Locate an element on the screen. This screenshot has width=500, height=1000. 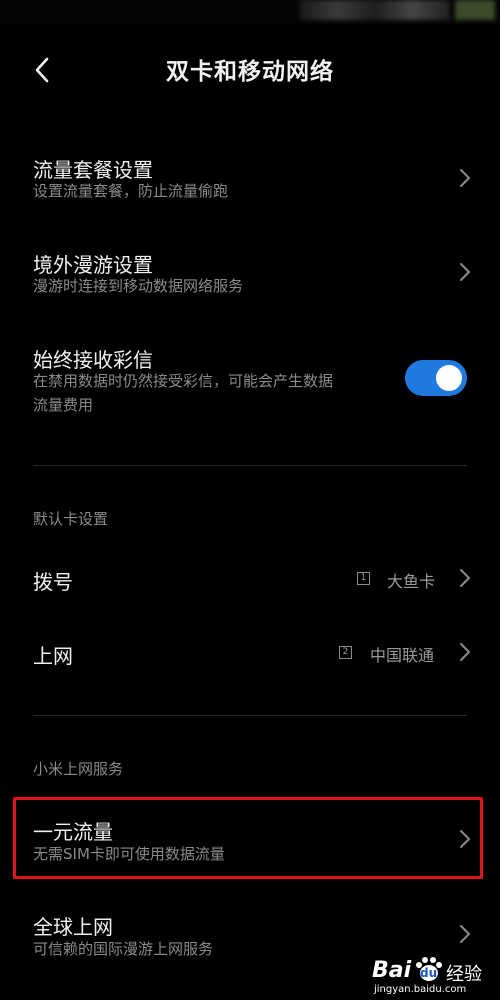
item-subtitle: 可信赖的国际漫游上网服务 is located at coordinates (123, 949).